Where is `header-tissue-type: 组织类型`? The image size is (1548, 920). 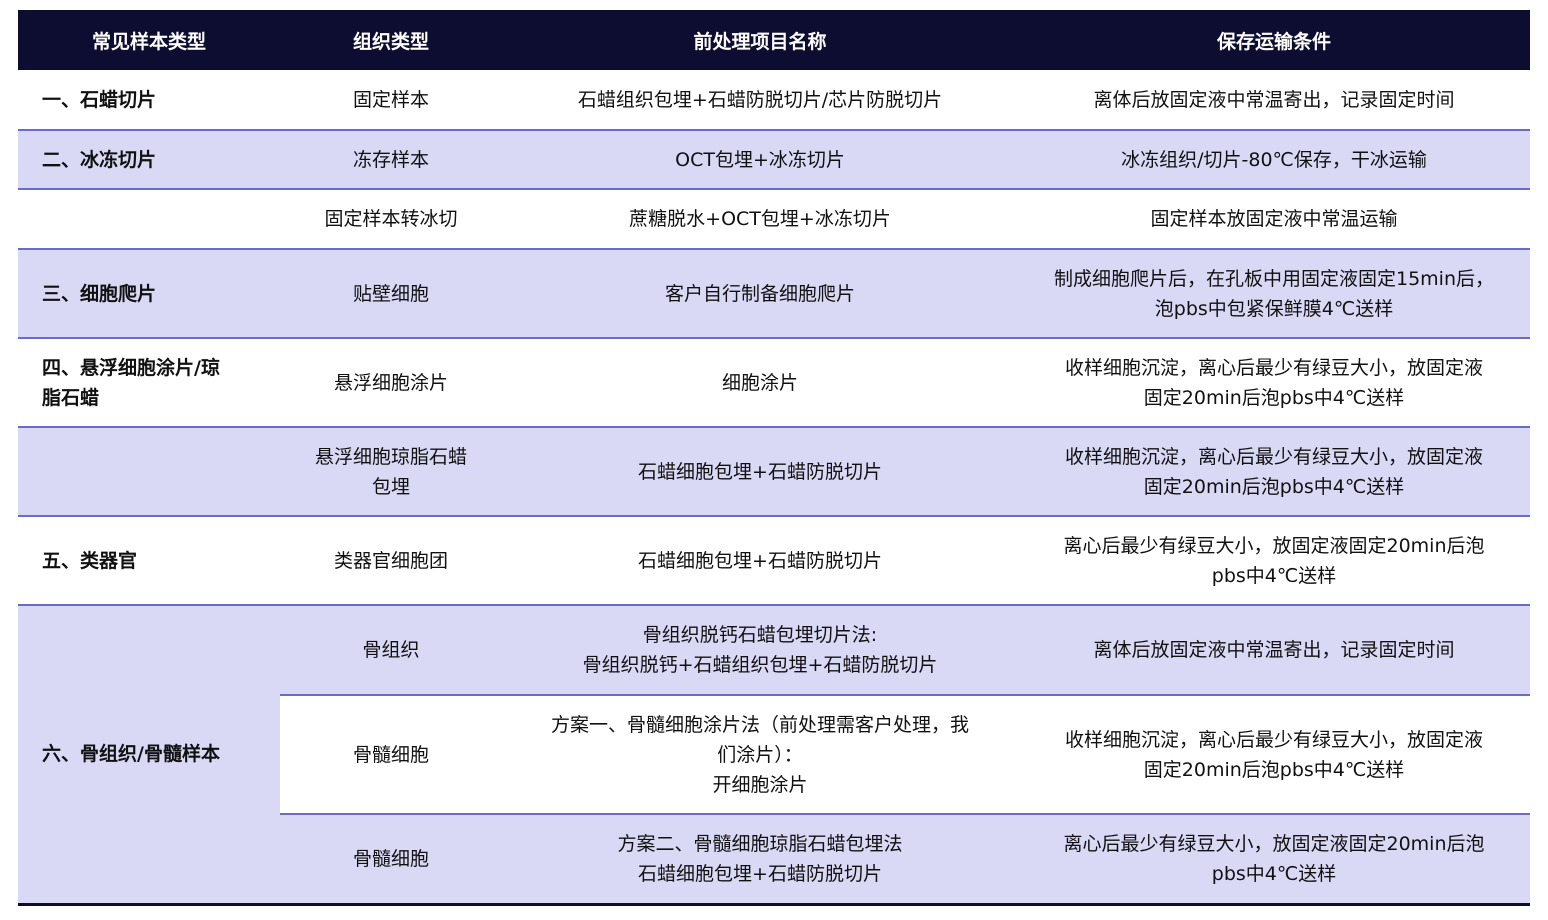 header-tissue-type: 组织类型 is located at coordinates (391, 40).